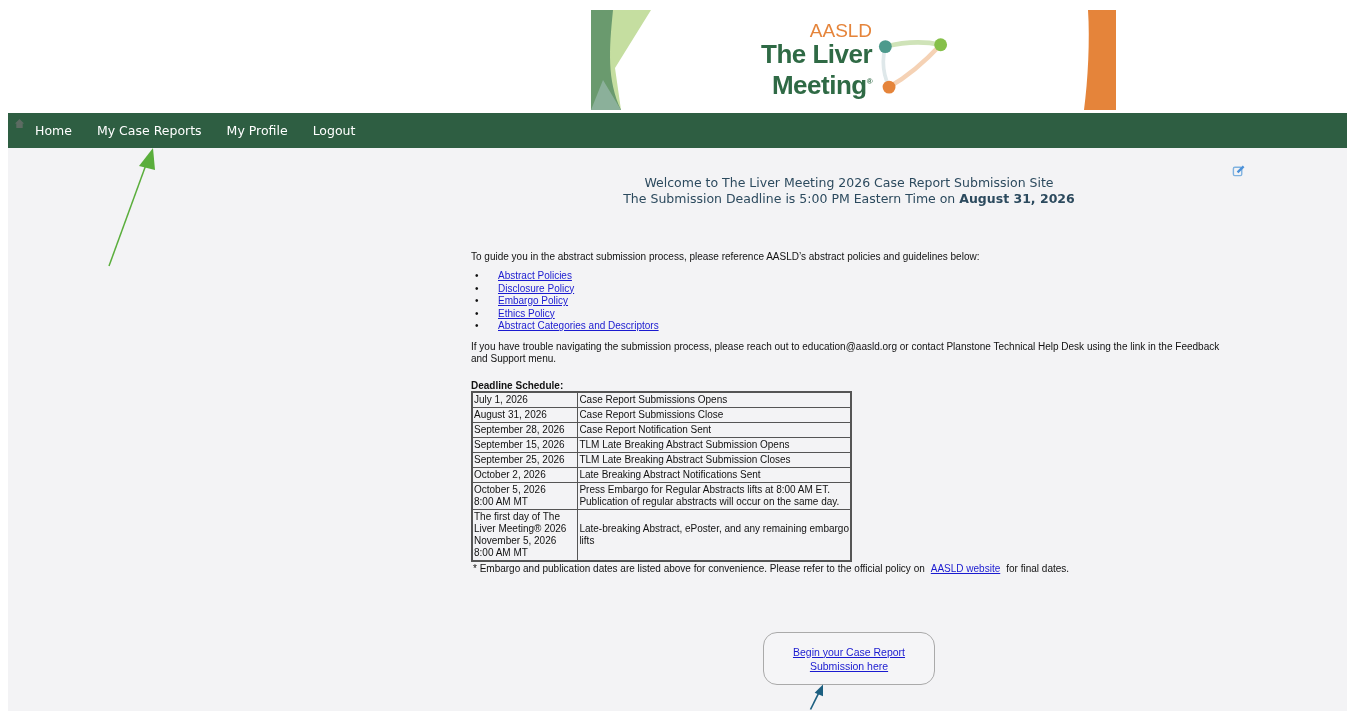 This screenshot has width=1347, height=711. What do you see at coordinates (714, 535) in the screenshot?
I see `table-cell: Late-breaking Abstract, ePoster, and any remaining embargo lifts` at bounding box center [714, 535].